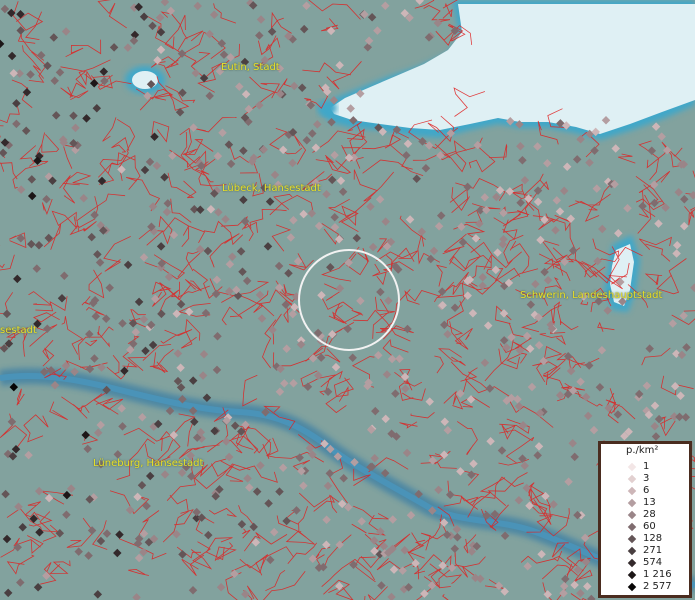 The width and height of the screenshot is (695, 600). What do you see at coordinates (657, 574) in the screenshot?
I see `legend-label: 1 216` at bounding box center [657, 574].